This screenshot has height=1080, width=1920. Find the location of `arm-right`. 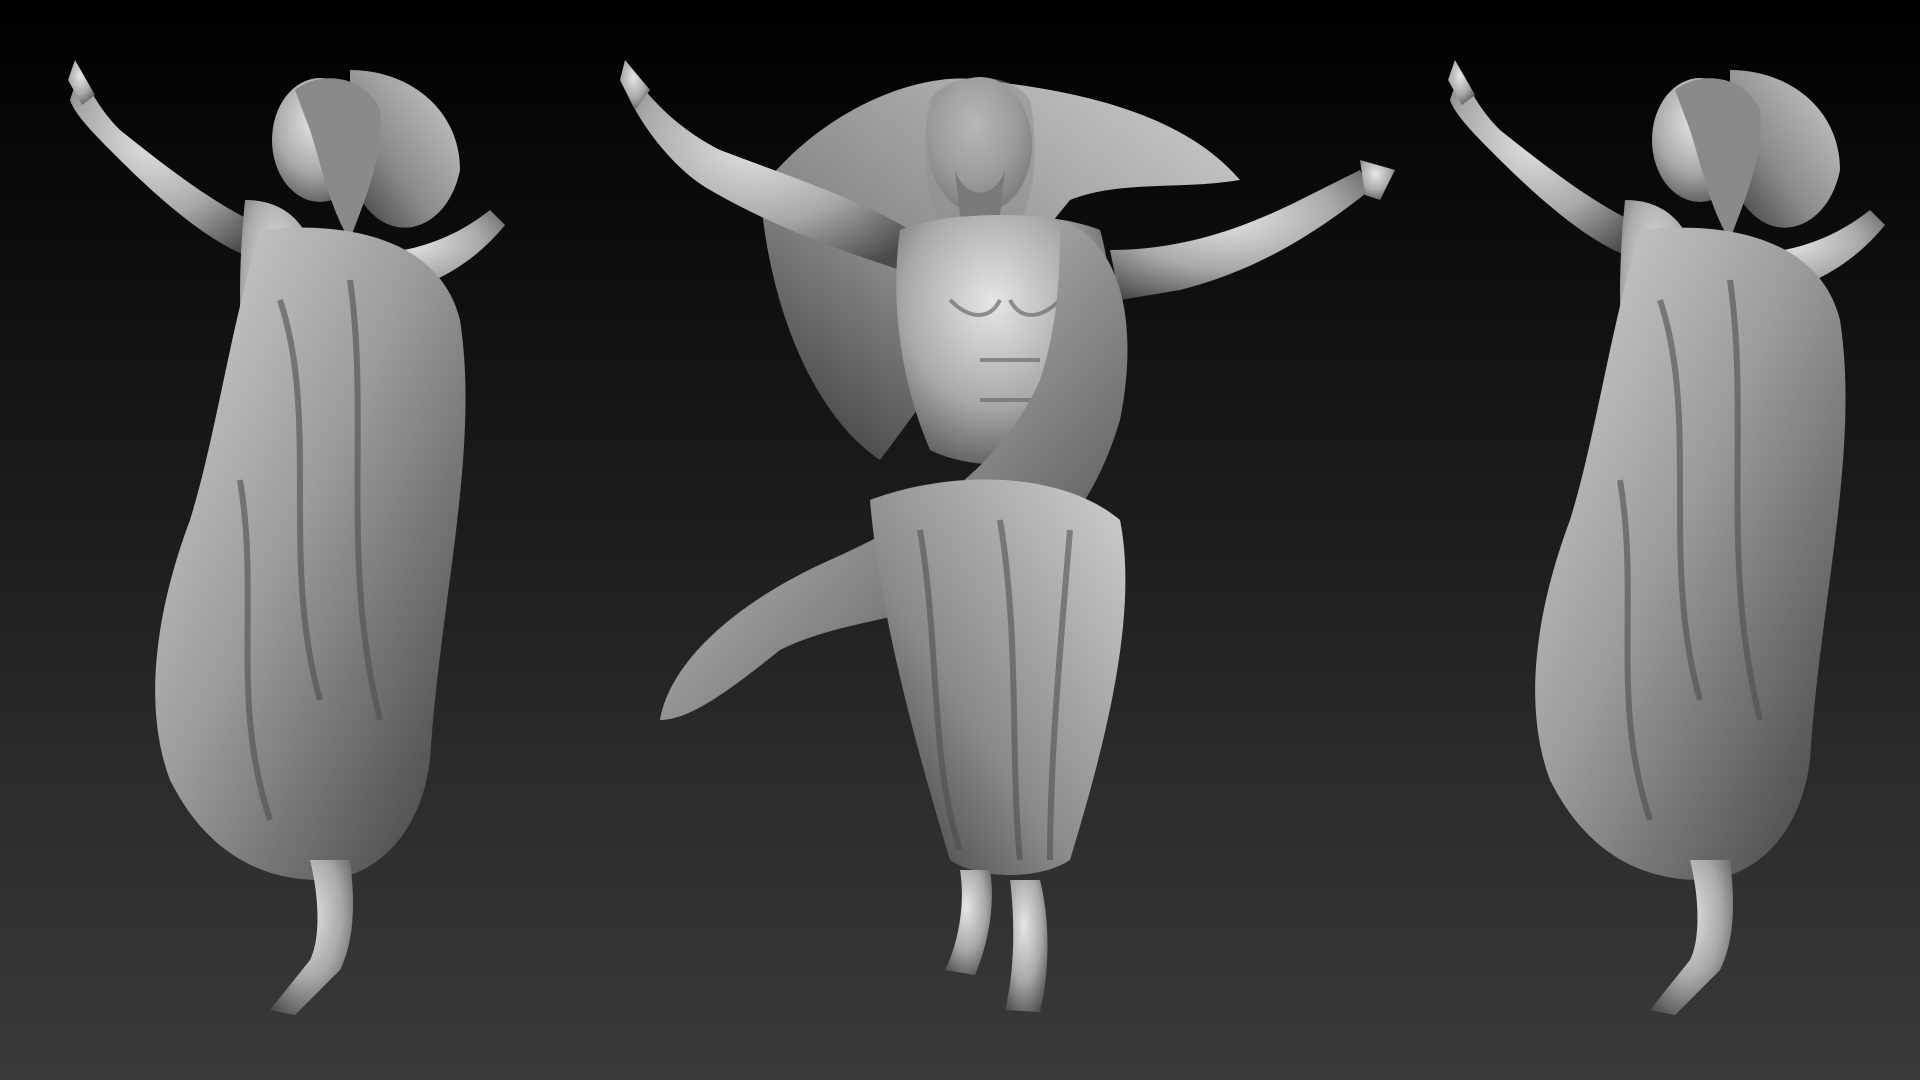

arm-right is located at coordinates (1240, 235).